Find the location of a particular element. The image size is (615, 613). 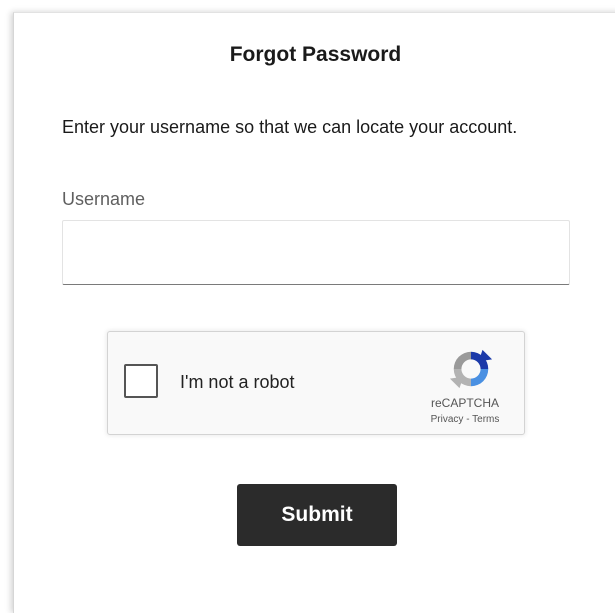

username-label: Username is located at coordinates (104, 199).